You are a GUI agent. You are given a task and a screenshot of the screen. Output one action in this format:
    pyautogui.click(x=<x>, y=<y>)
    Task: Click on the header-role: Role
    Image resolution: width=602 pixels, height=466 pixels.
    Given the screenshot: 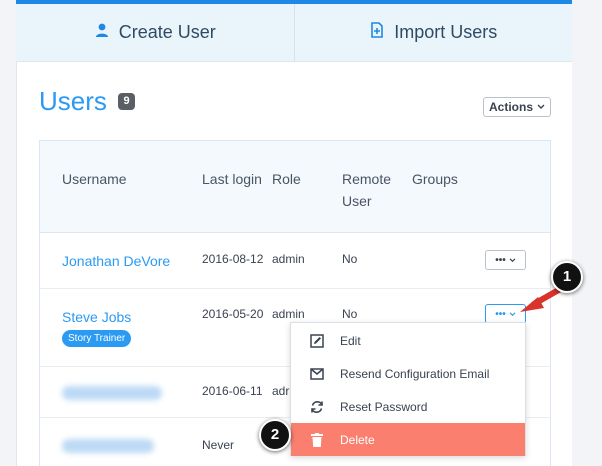 What is the action you would take?
    pyautogui.click(x=286, y=179)
    